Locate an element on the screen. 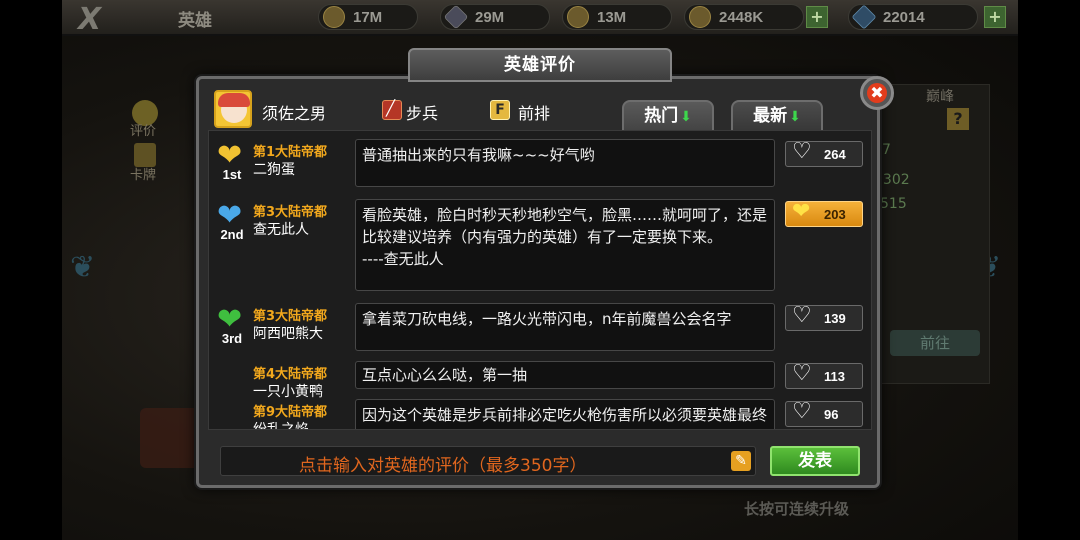 This screenshot has width=1080, height=540. comment-user: 纷乱之焰 is located at coordinates (281, 426).